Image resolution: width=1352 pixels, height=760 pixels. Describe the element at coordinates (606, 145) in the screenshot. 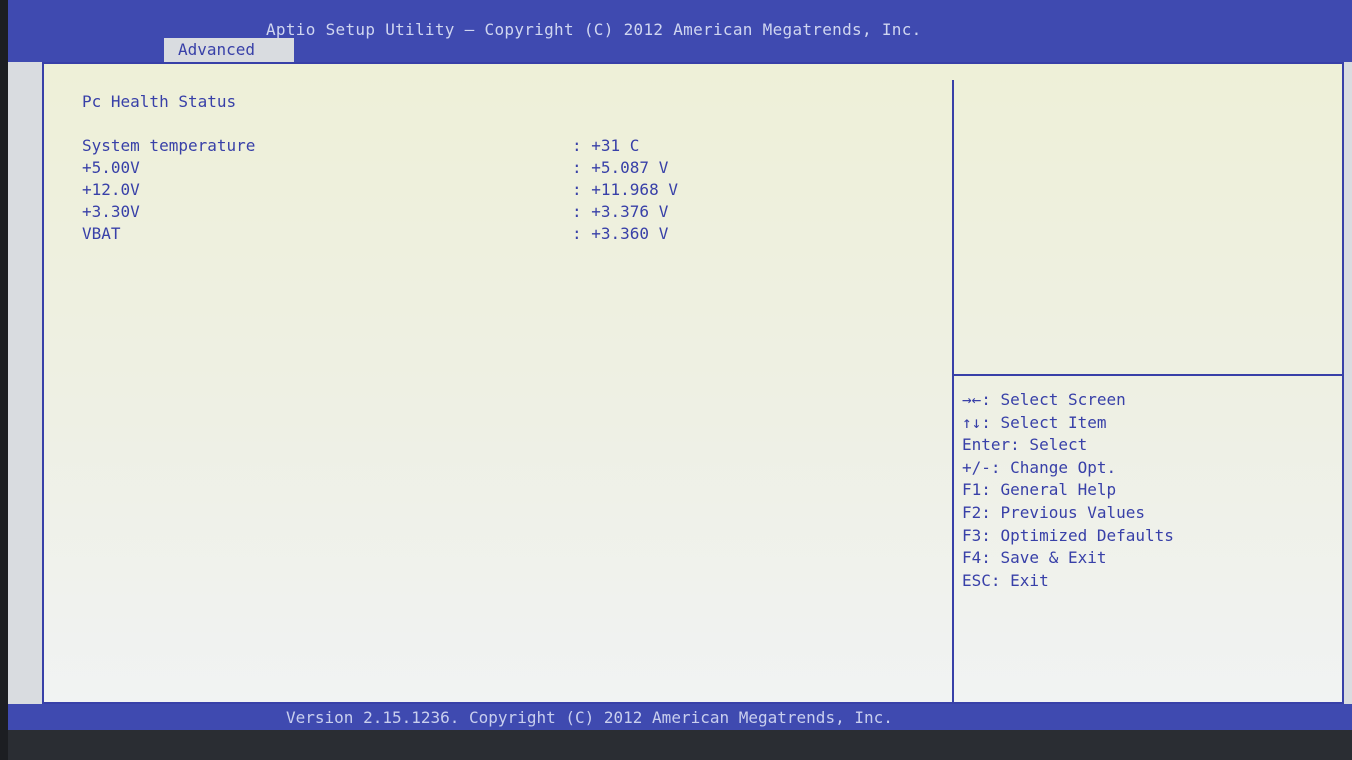

I see `sensor-value: : +31 C` at that location.